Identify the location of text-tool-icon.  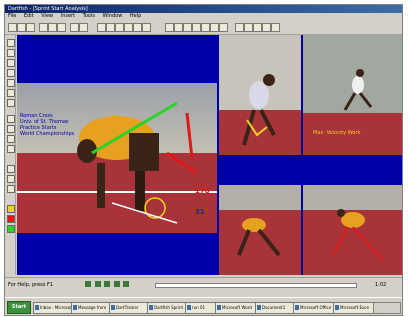
(266, 27).